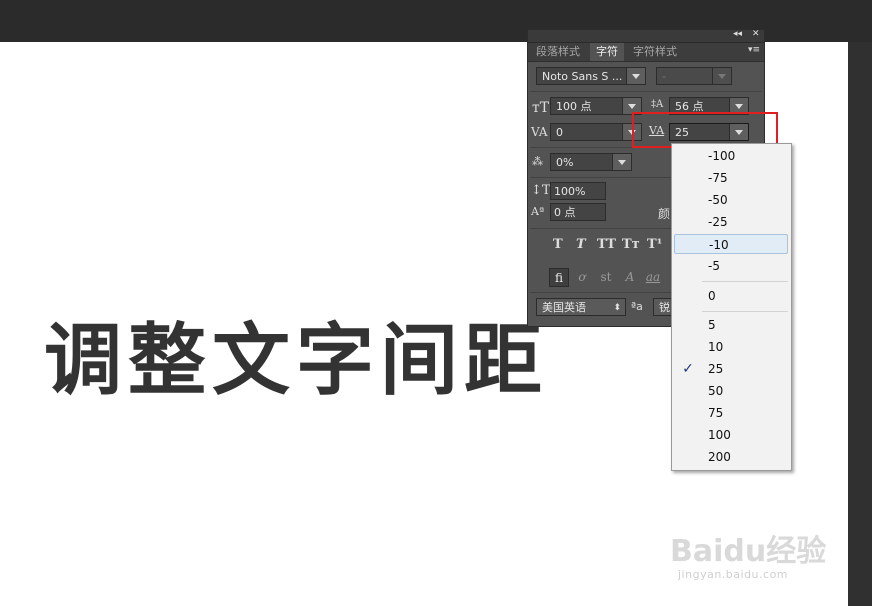  Describe the element at coordinates (646, 36) in the screenshot. I see `panel-title-bar: ◂◂ ✕` at that location.